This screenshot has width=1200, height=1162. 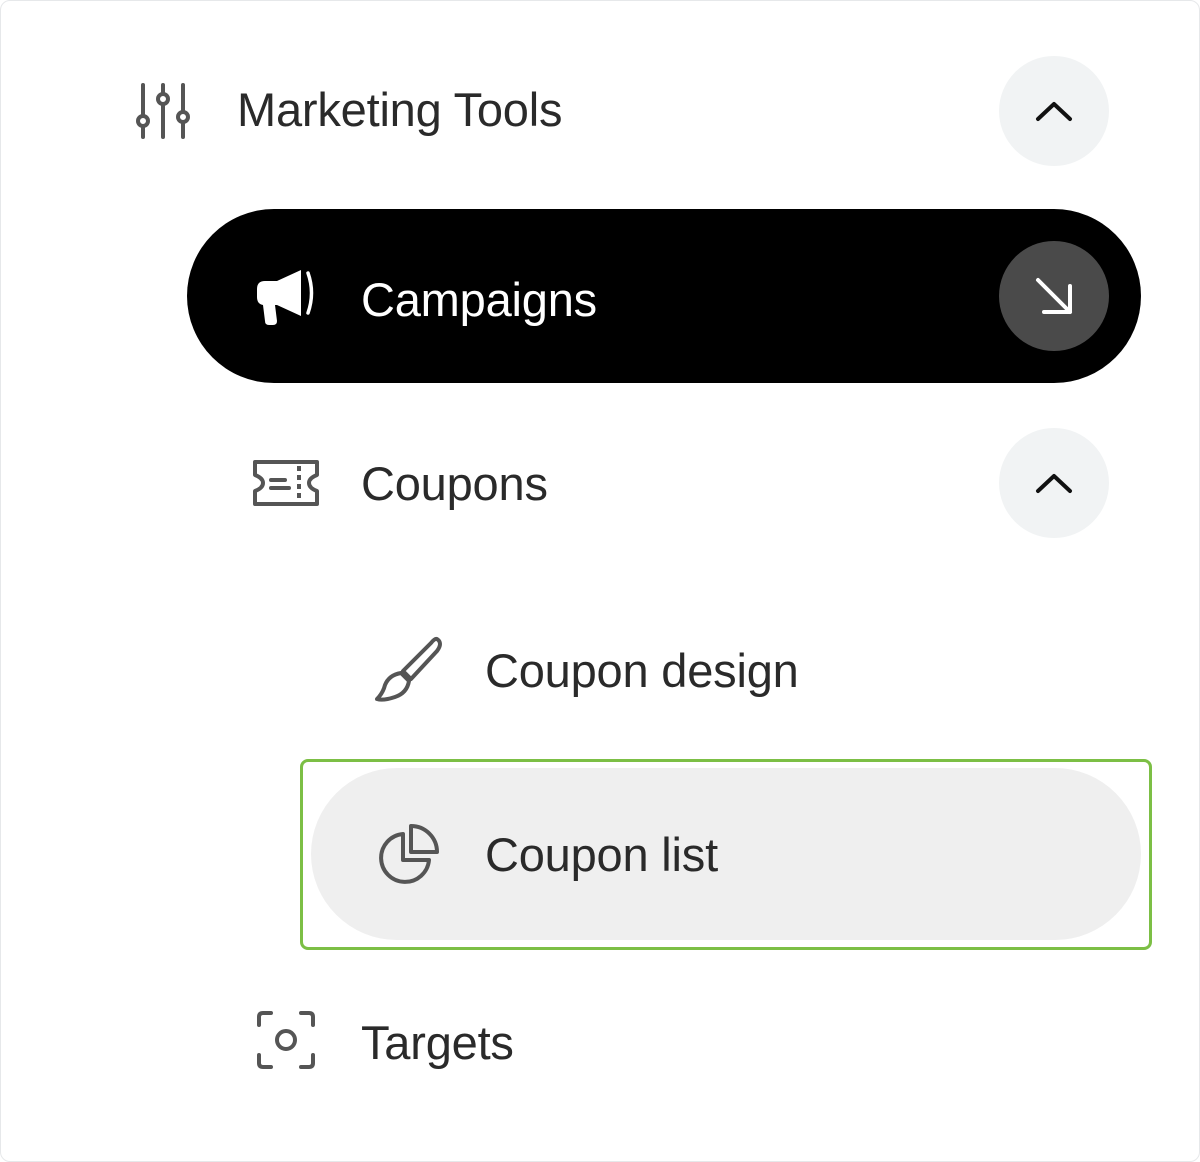 What do you see at coordinates (286, 1040) in the screenshot?
I see `focus-target-icon` at bounding box center [286, 1040].